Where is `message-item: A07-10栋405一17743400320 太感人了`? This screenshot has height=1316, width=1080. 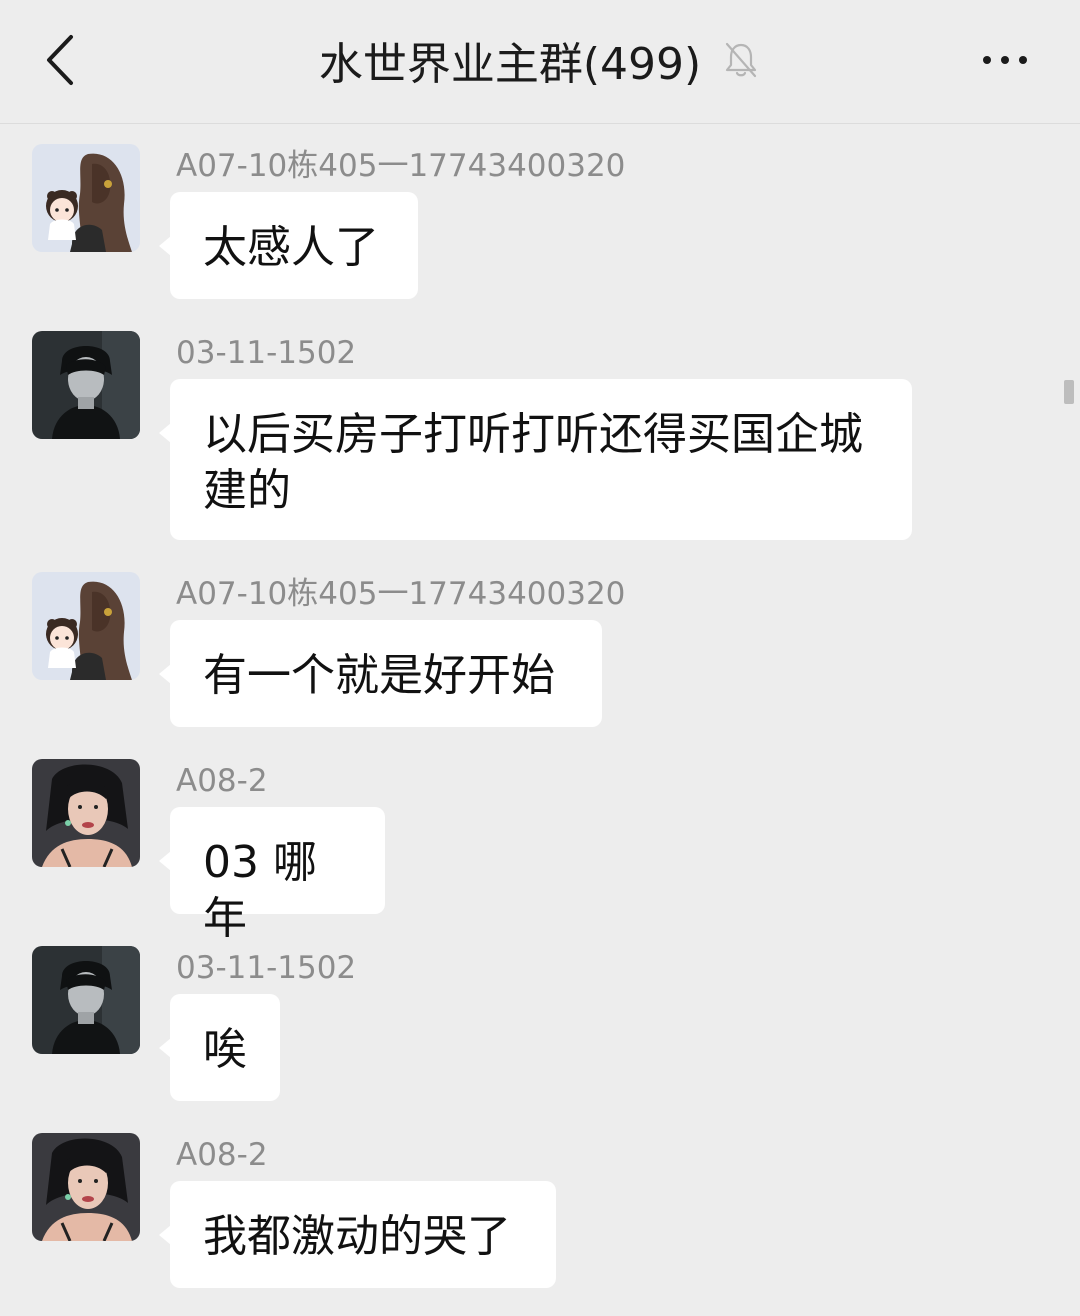
message-item: A07-10栋405一17743400320 太感人了 is located at coordinates (532, 224).